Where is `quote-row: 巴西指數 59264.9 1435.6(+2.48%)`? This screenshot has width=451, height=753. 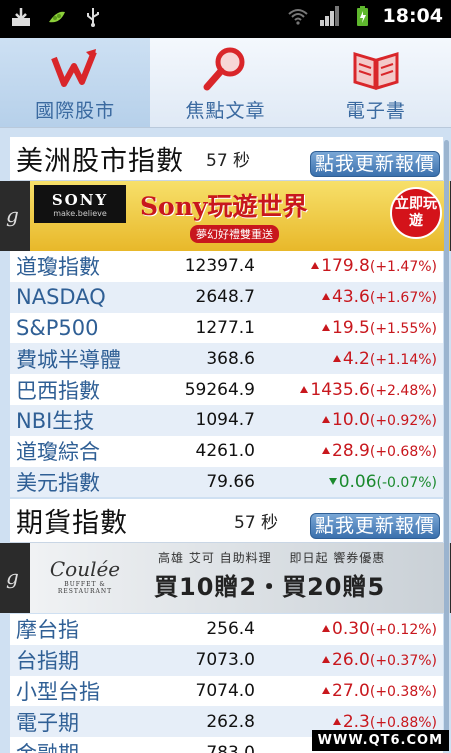
quote-row: 巴西指數 59264.9 1435.6(+2.48%) is located at coordinates (226, 389).